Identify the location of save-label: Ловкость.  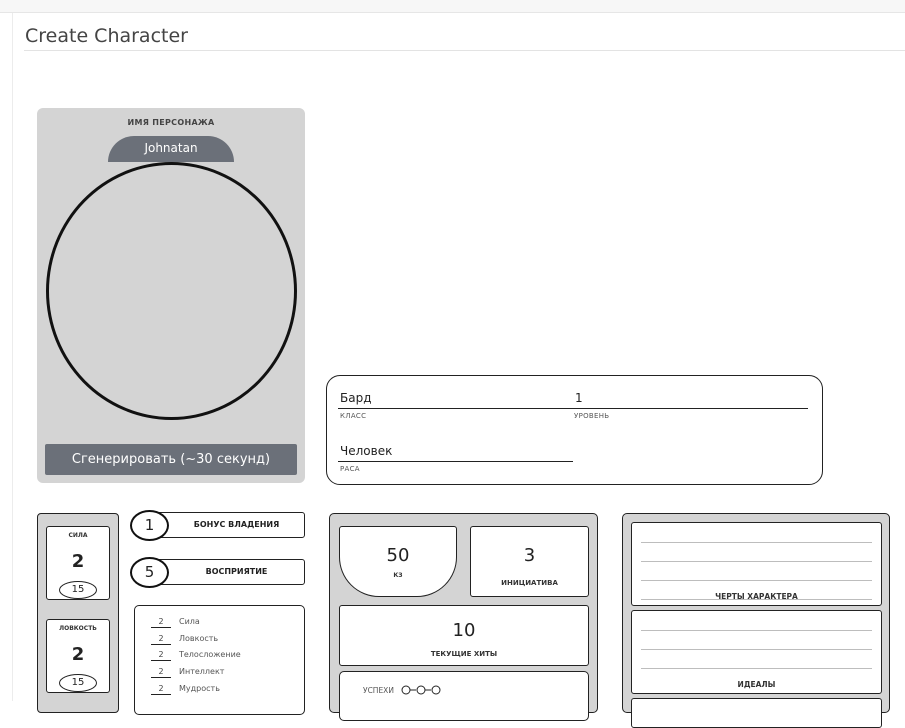
(199, 638).